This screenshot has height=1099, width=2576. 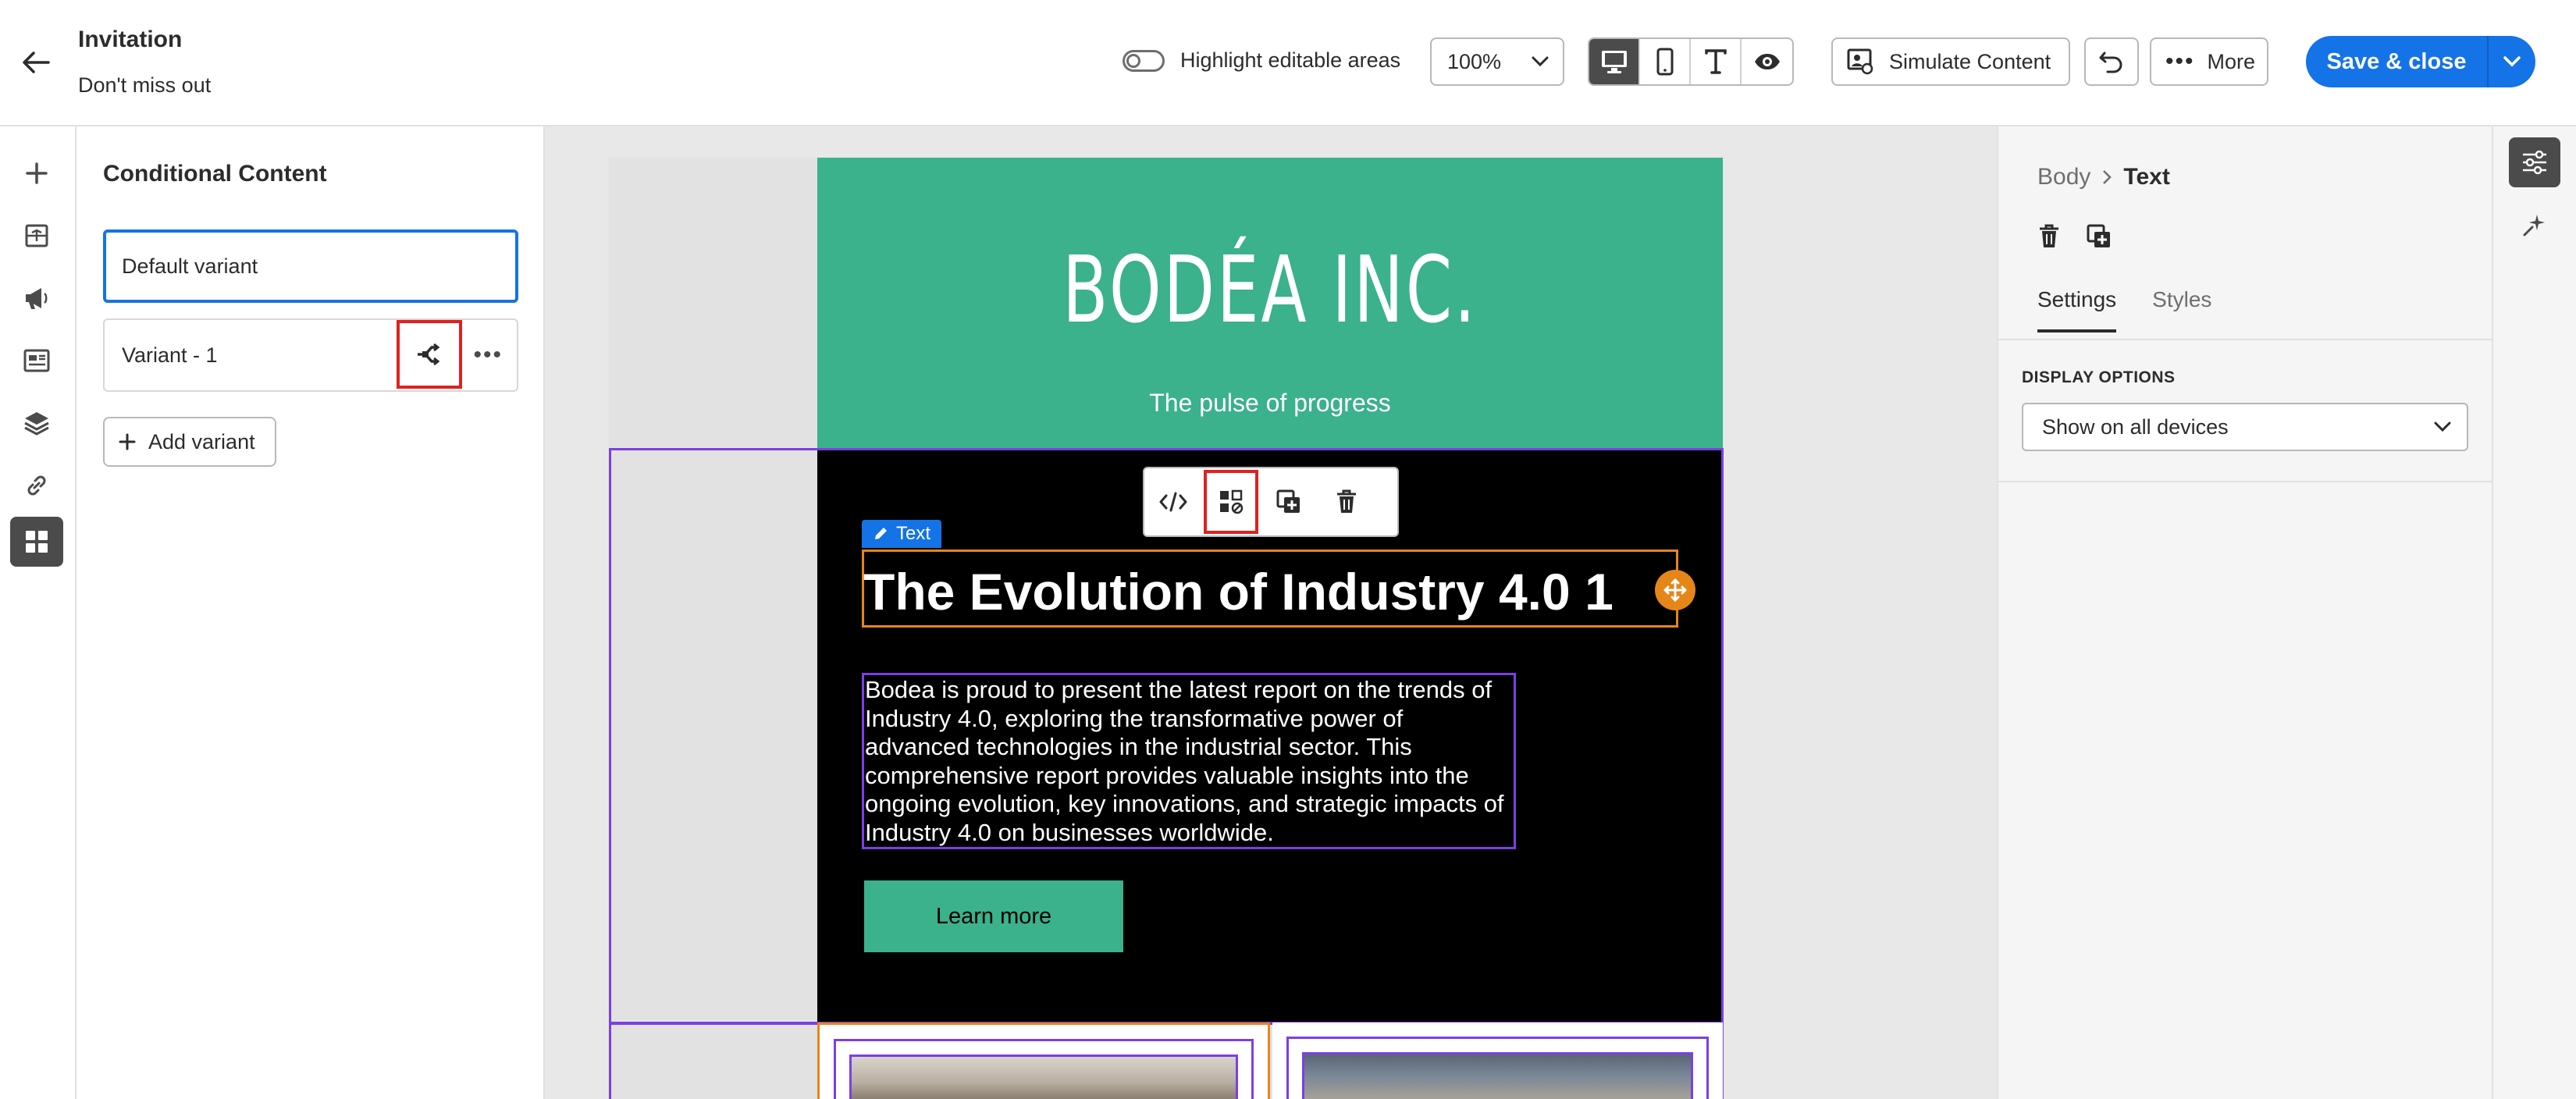 I want to click on desktop-icon, so click(x=1614, y=62).